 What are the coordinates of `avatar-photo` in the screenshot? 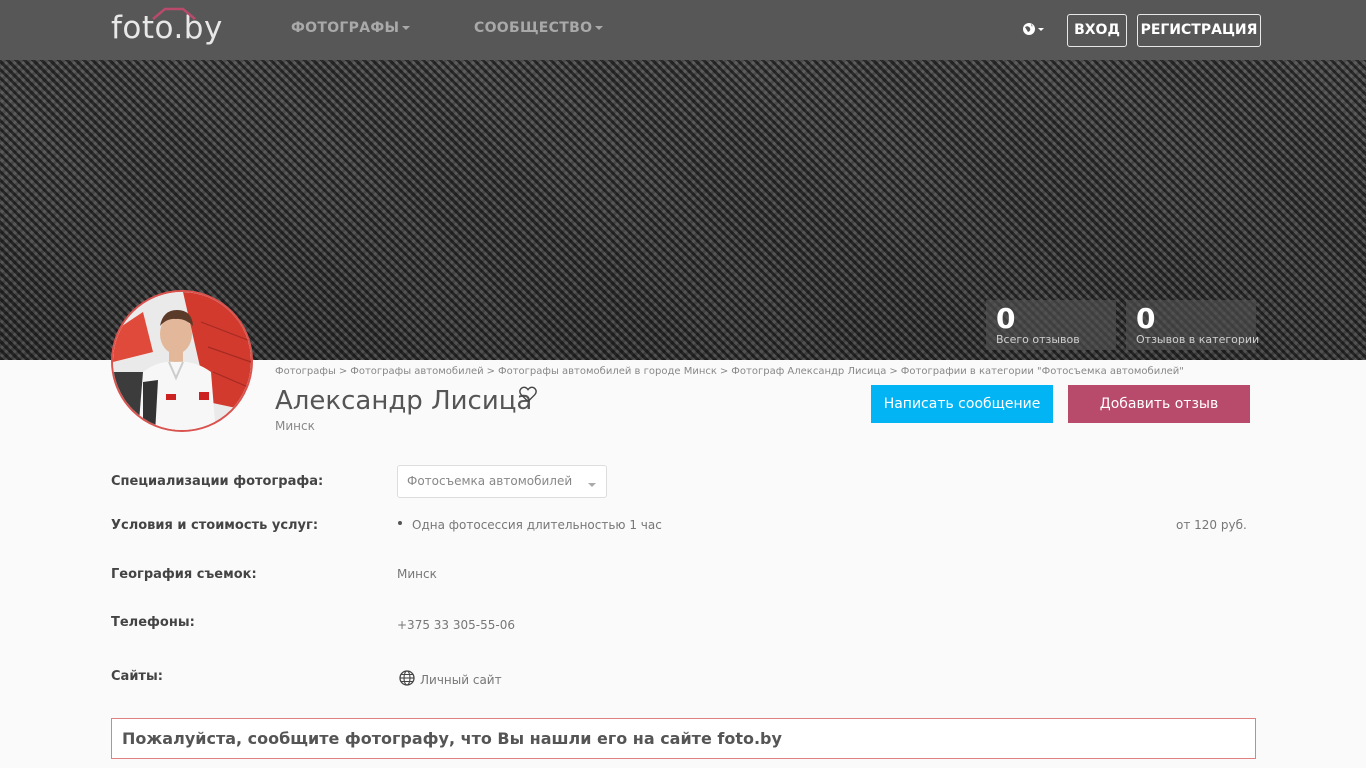 It's located at (182, 361).